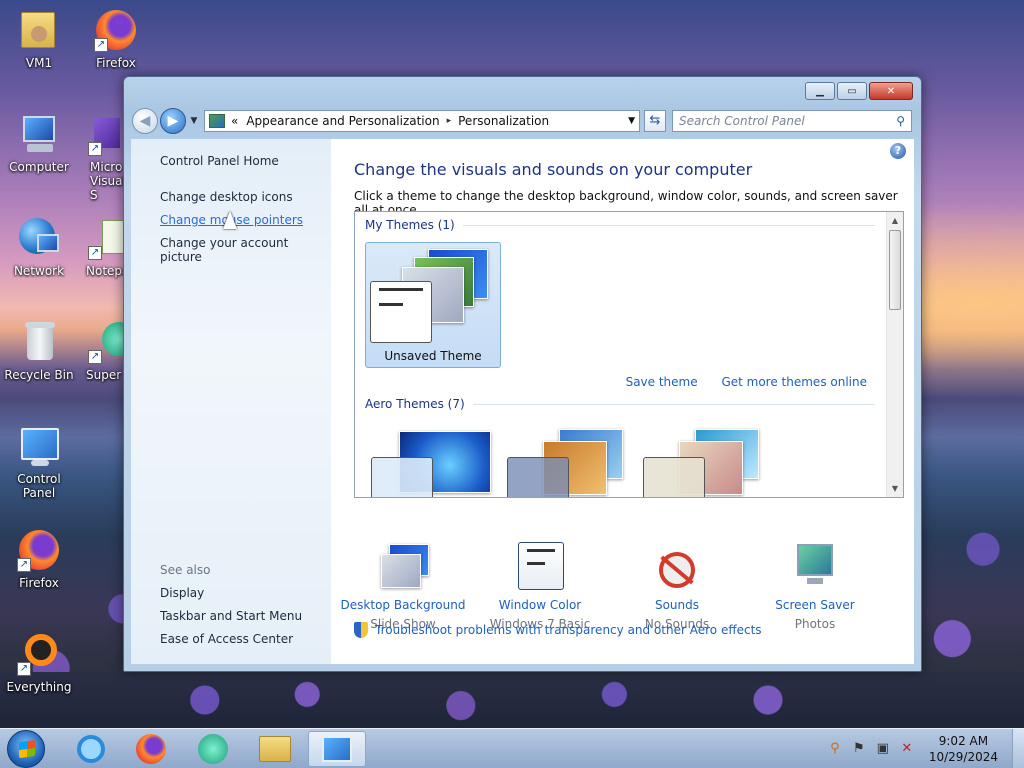 This screenshot has height=768, width=1024. Describe the element at coordinates (104, 375) in the screenshot. I see `desktop-icon-label: Super` at that location.